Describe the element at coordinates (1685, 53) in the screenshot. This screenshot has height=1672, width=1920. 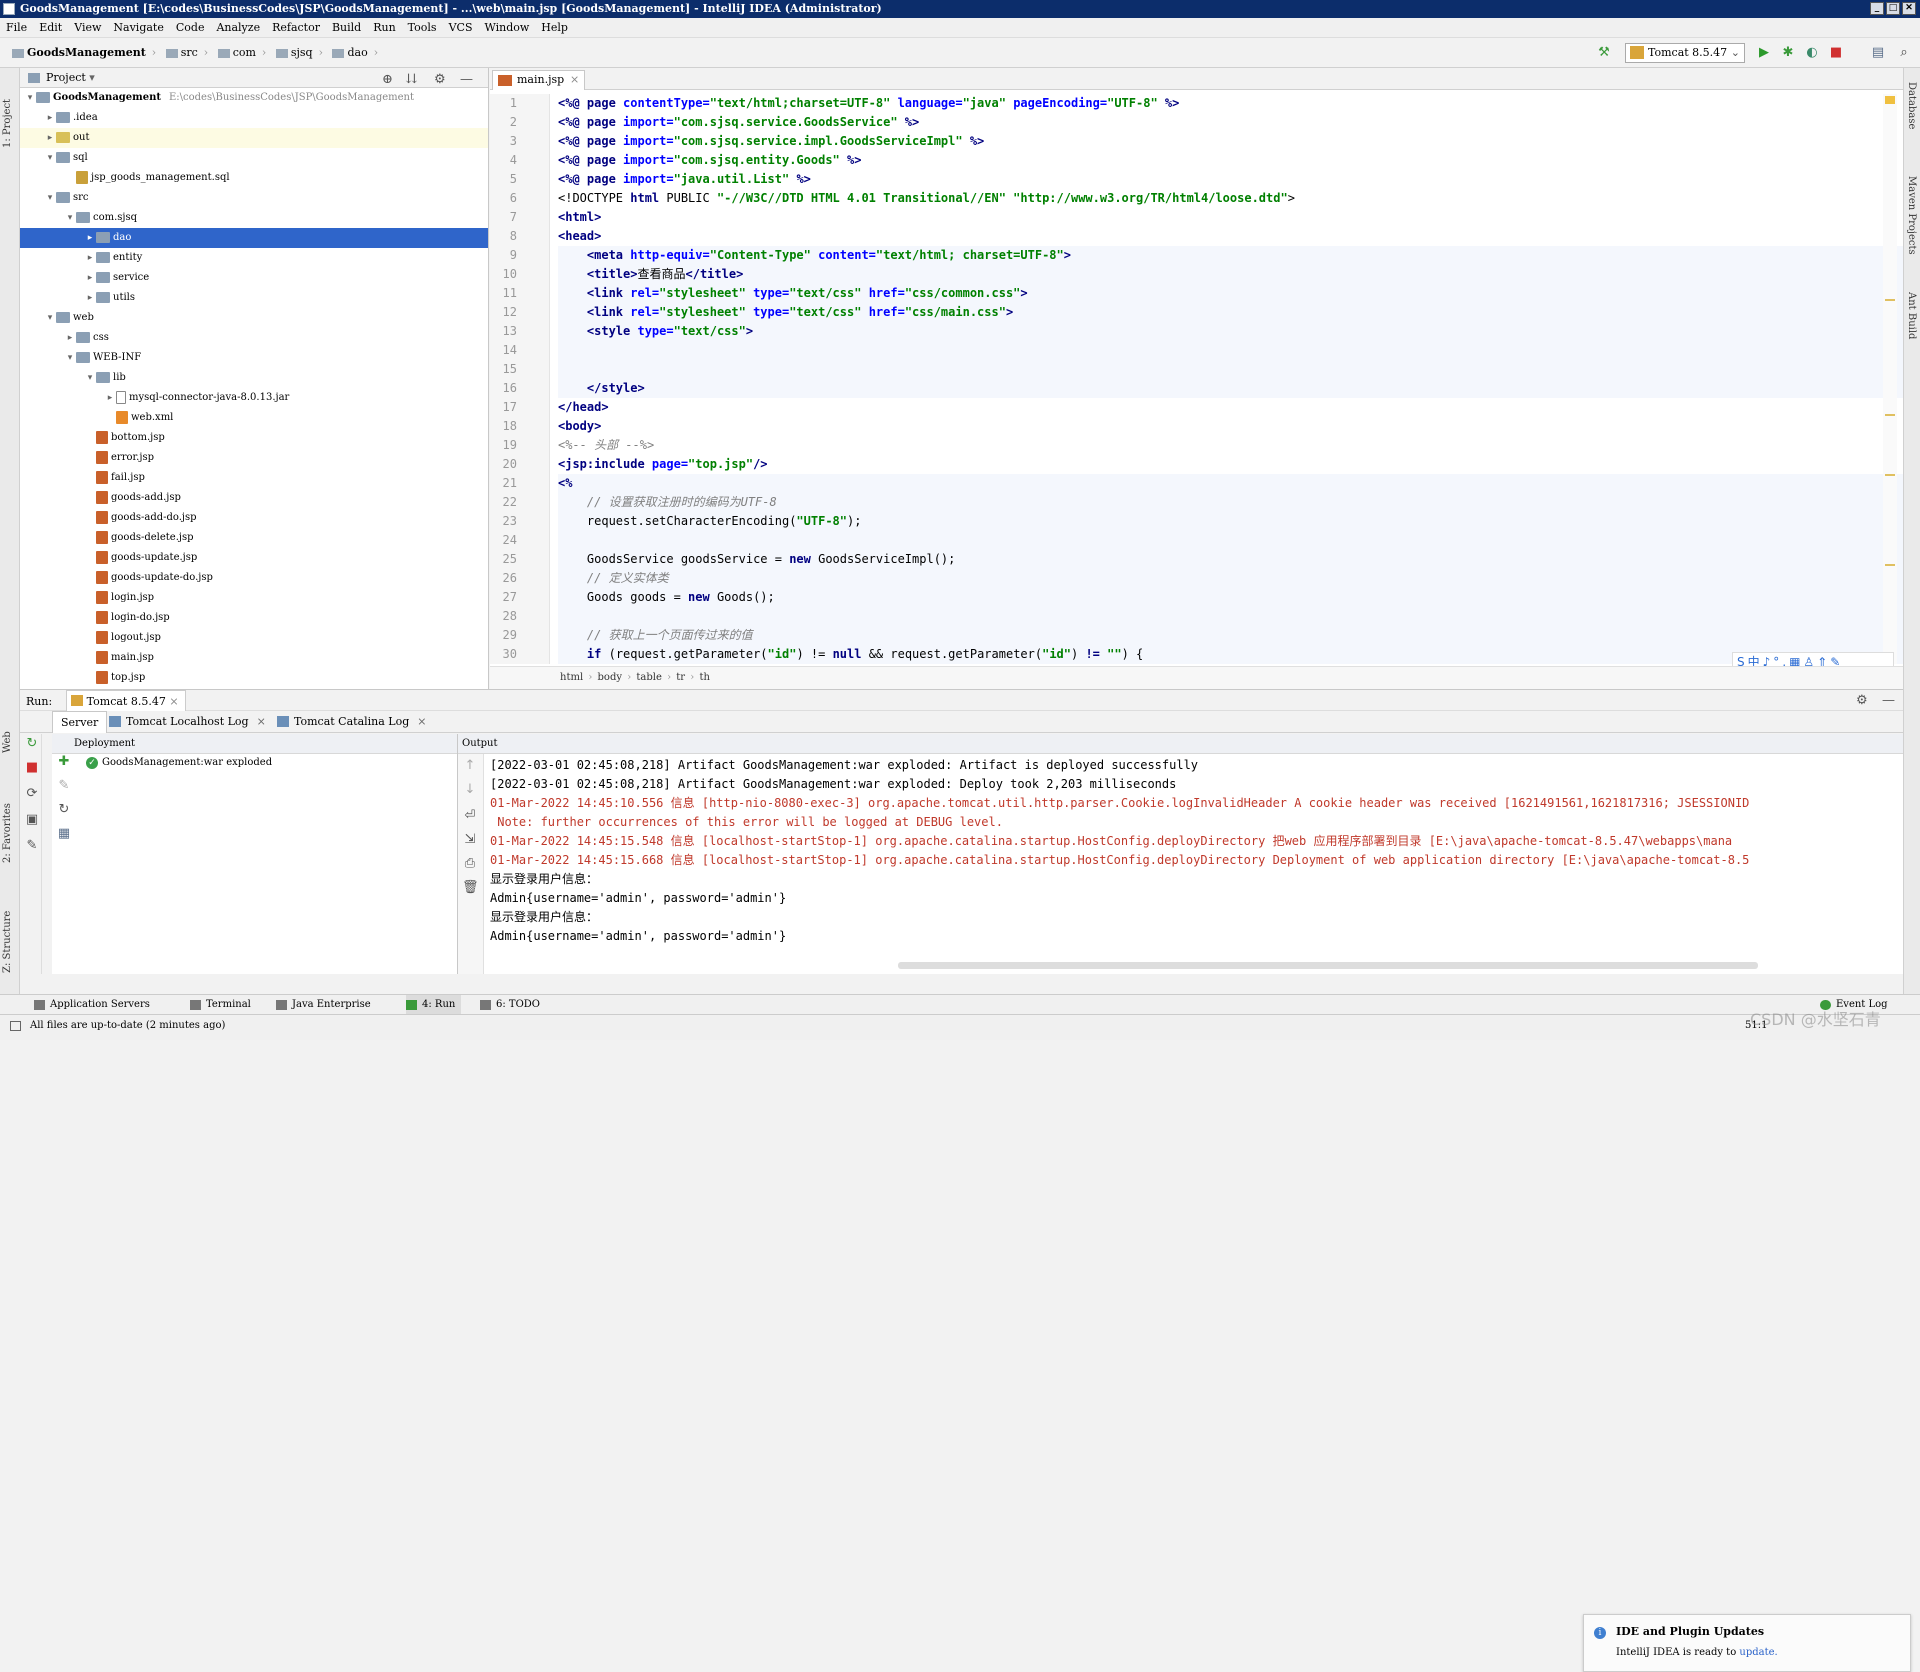
I see `run-configuration-select: Tomcat 8.5.47 ⌄` at that location.